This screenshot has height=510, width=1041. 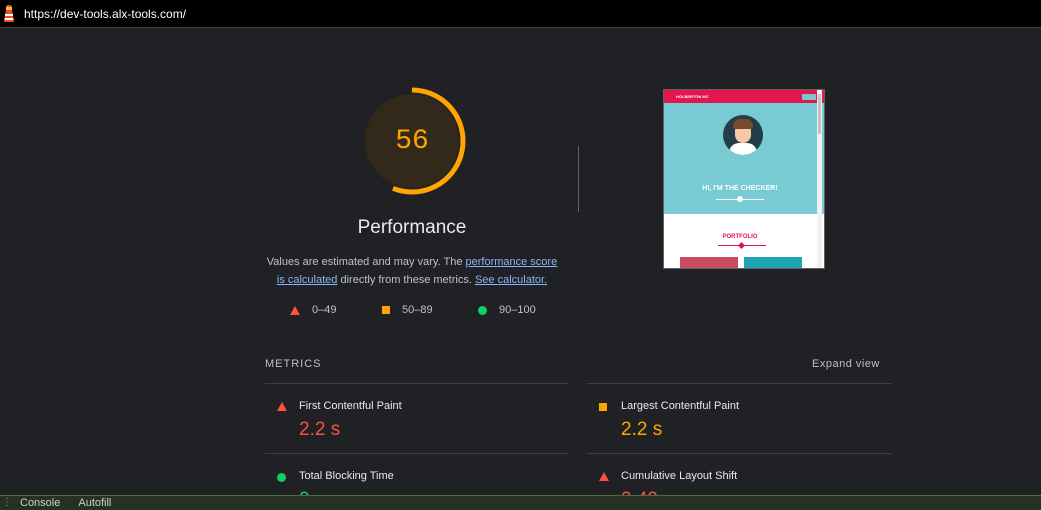 I want to click on page-url: https://dev-tools.alx-tools.com/, so click(x=105, y=14).